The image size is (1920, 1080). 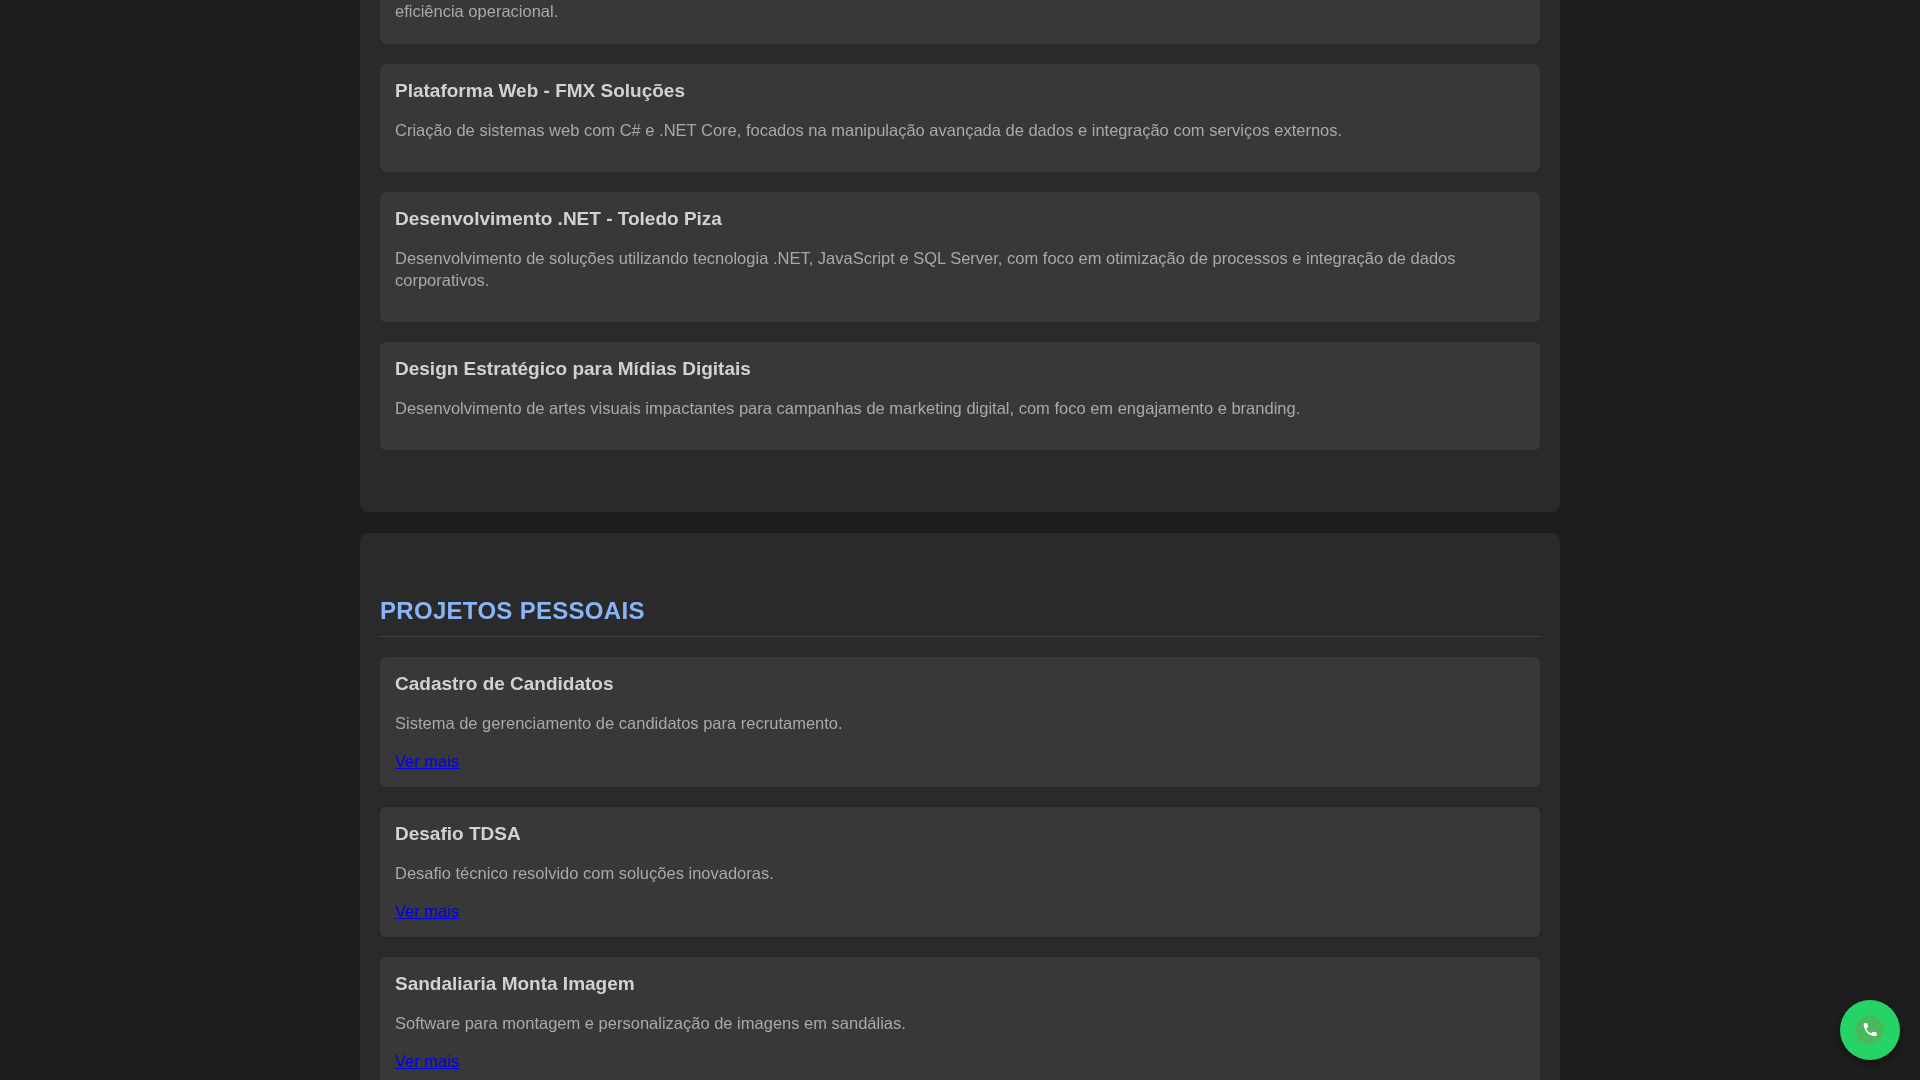 What do you see at coordinates (540, 91) in the screenshot?
I see `project-title: Plataforma Web - FMX Soluções` at bounding box center [540, 91].